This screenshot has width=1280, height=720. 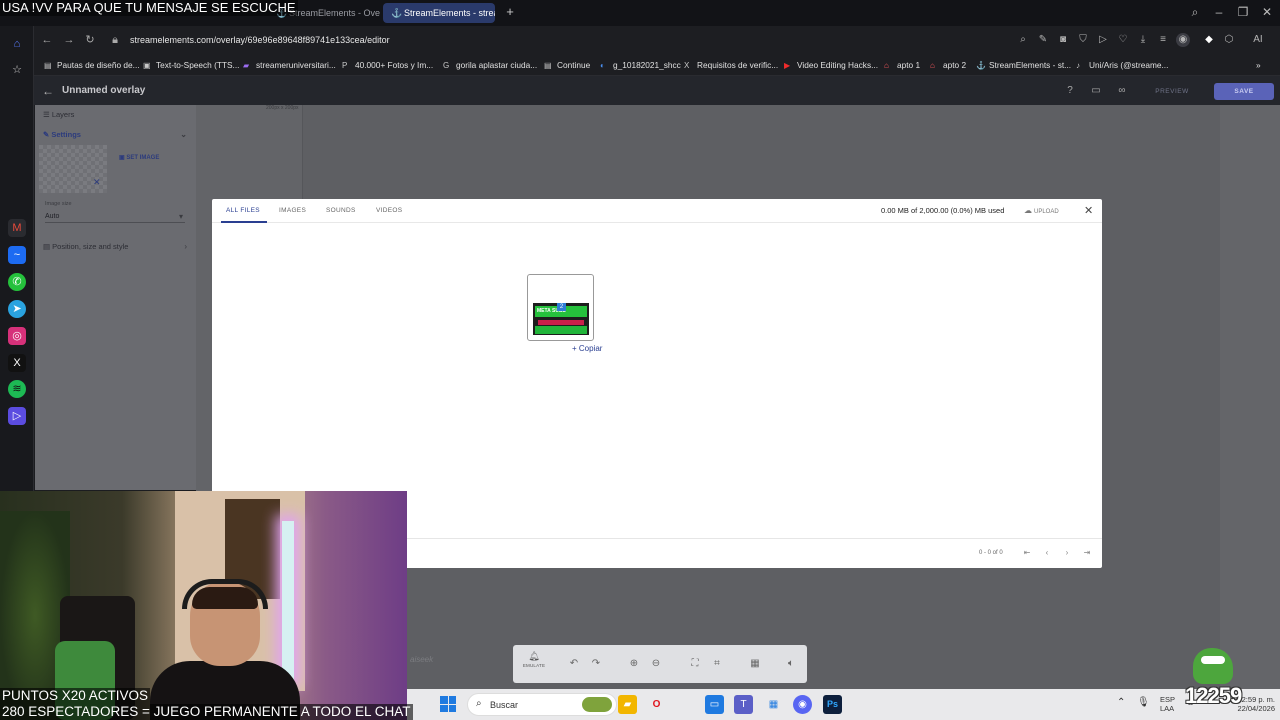 What do you see at coordinates (1229, 40) in the screenshot?
I see `cube-icon: ⬡` at bounding box center [1229, 40].